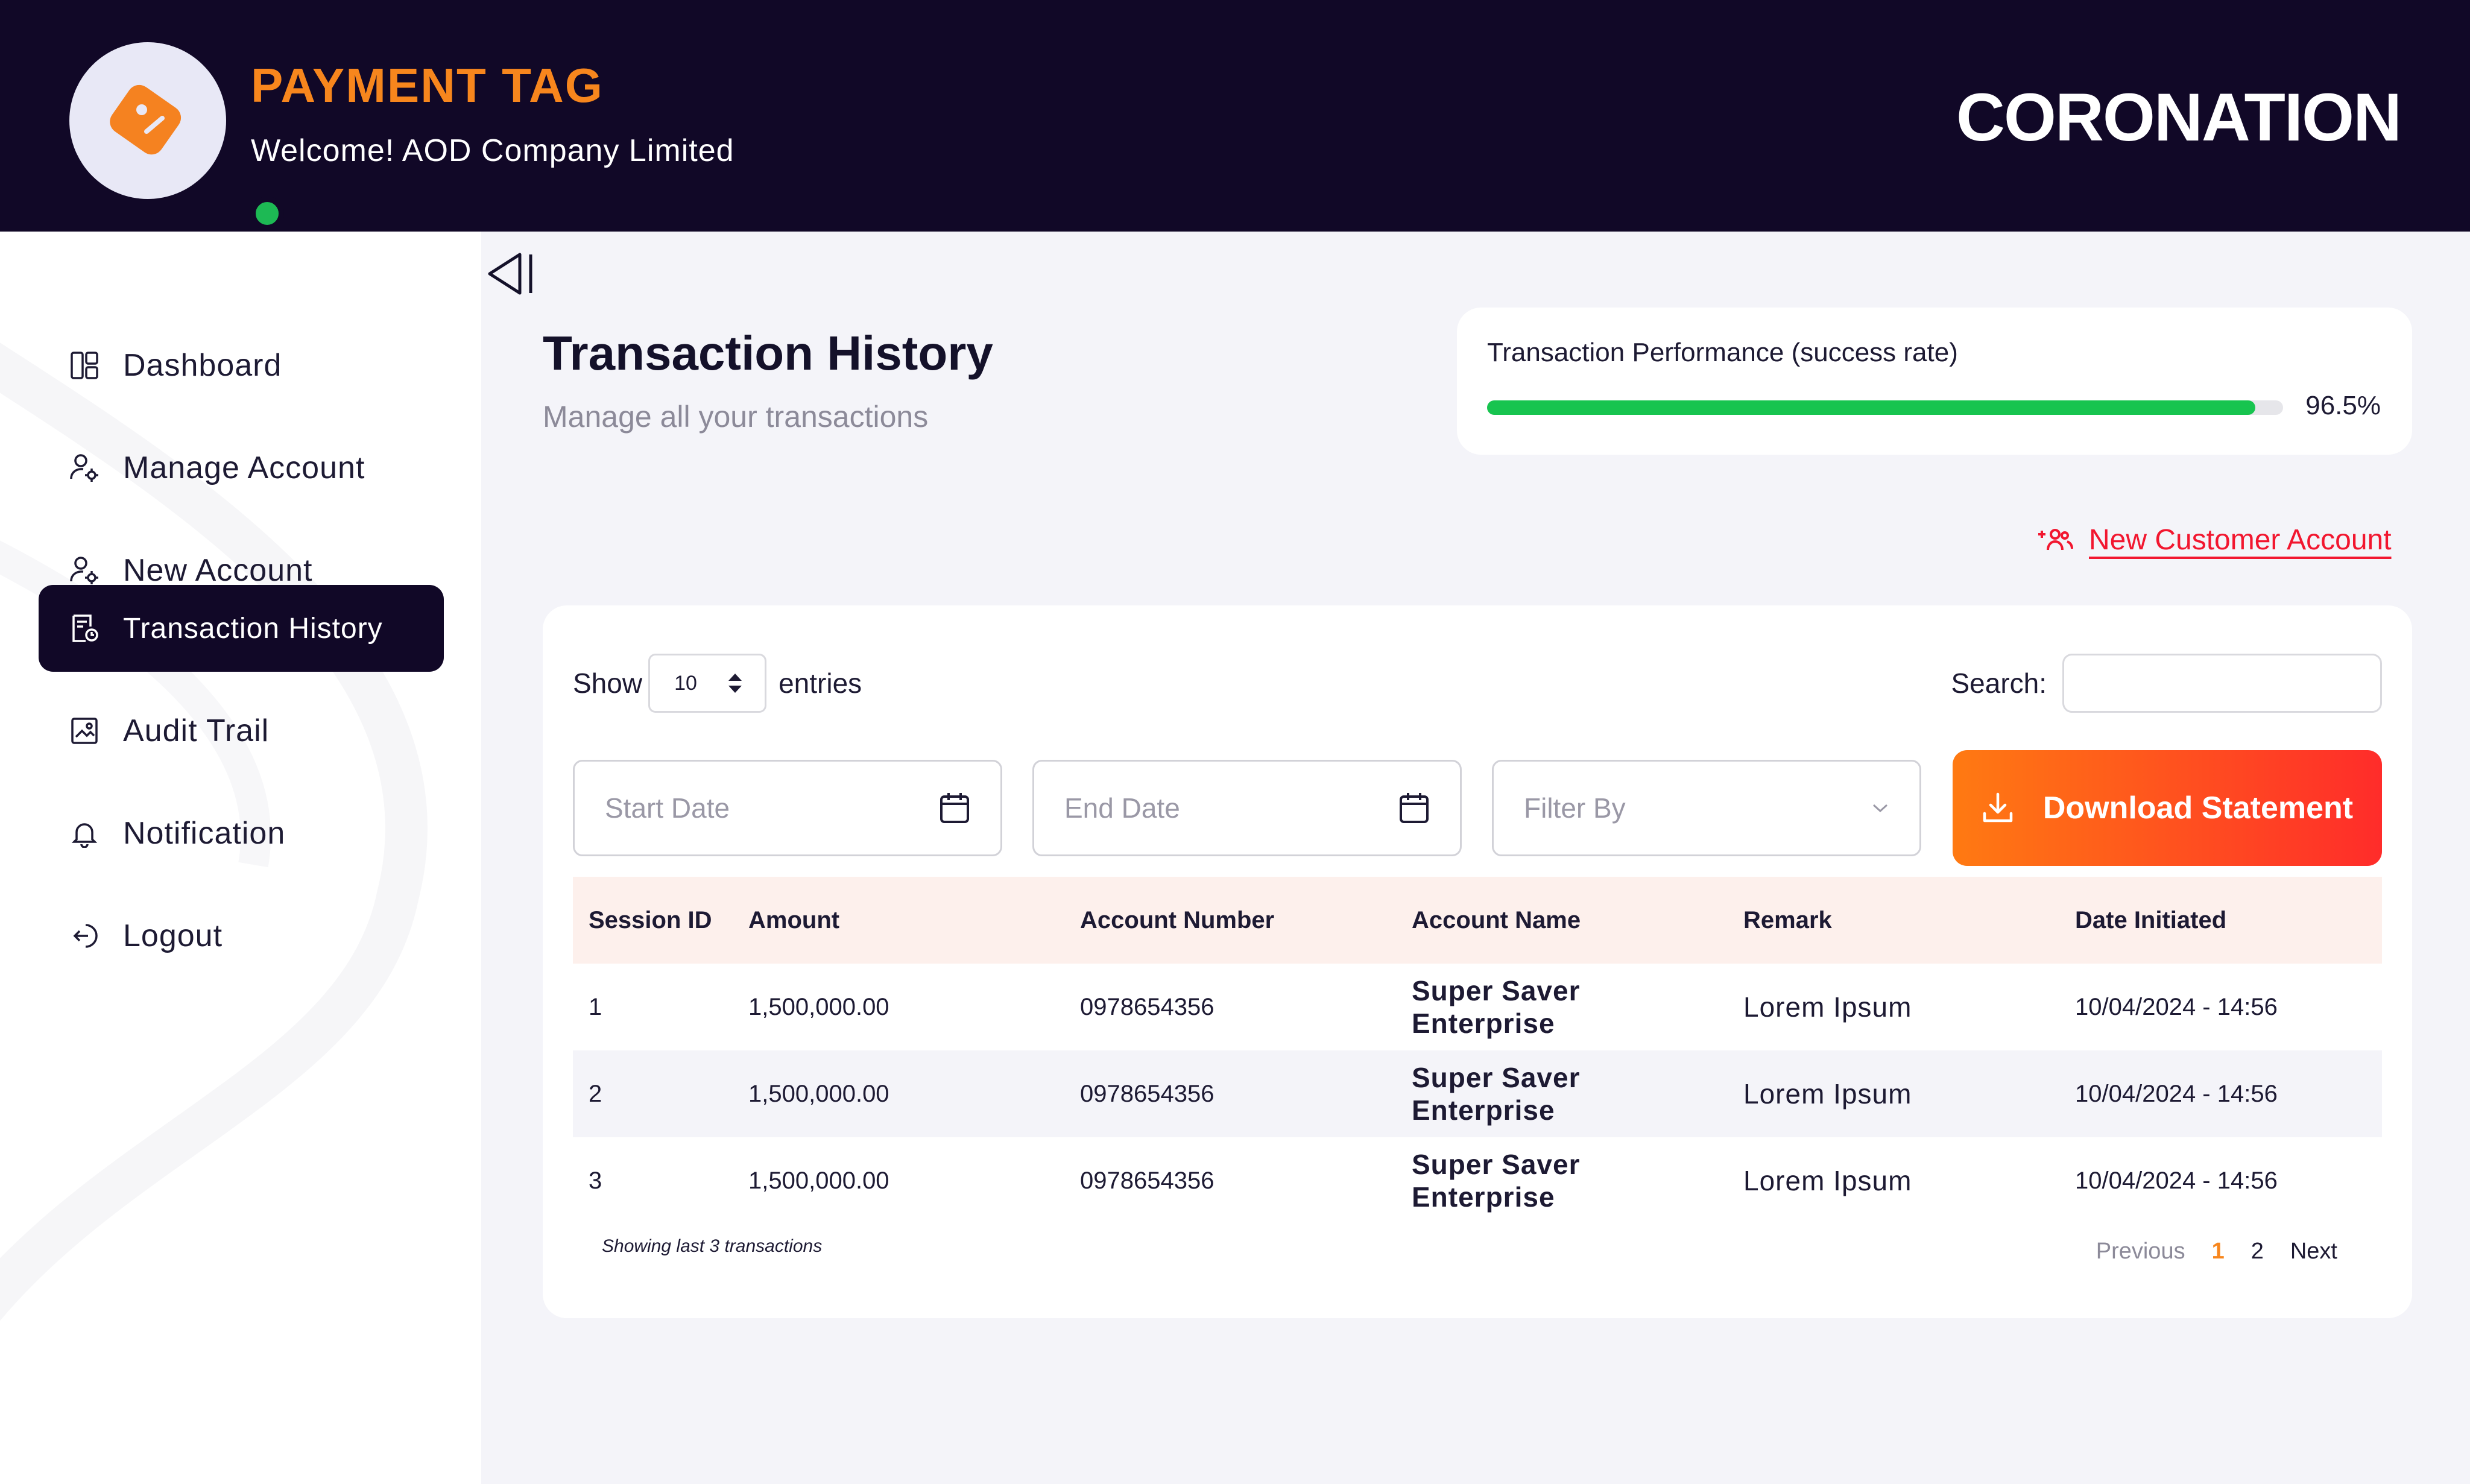 The image size is (2470, 1484). Describe the element at coordinates (685, 683) in the screenshot. I see `entries-value: 10` at that location.